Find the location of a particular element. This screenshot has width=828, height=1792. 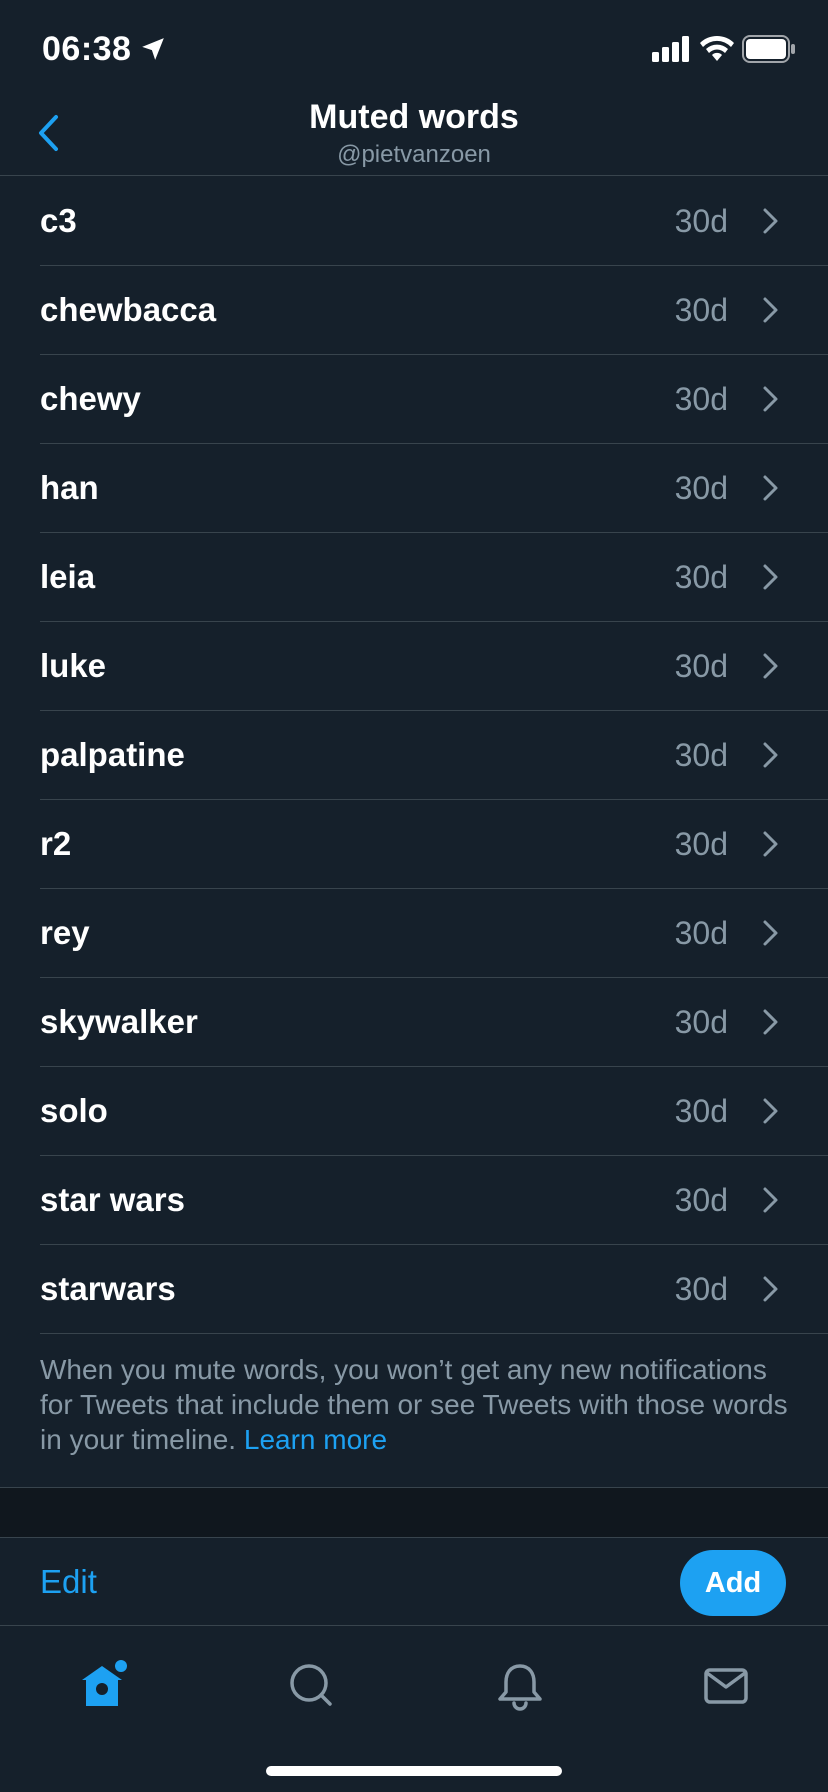

battery-icon is located at coordinates (768, 49).